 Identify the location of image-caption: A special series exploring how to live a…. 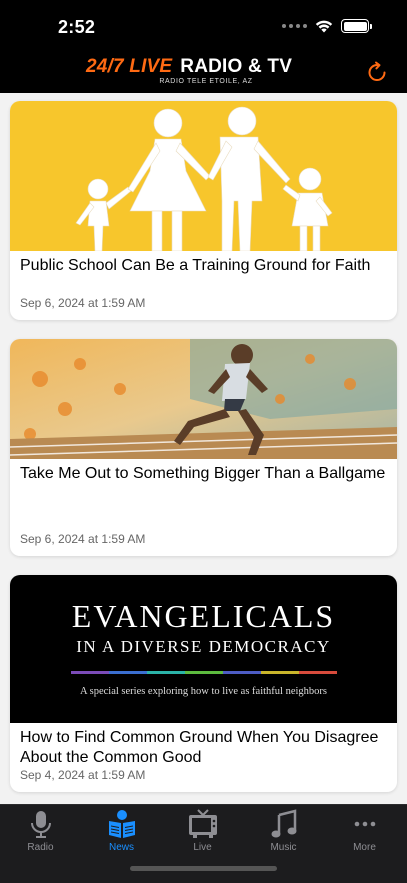
(203, 691).